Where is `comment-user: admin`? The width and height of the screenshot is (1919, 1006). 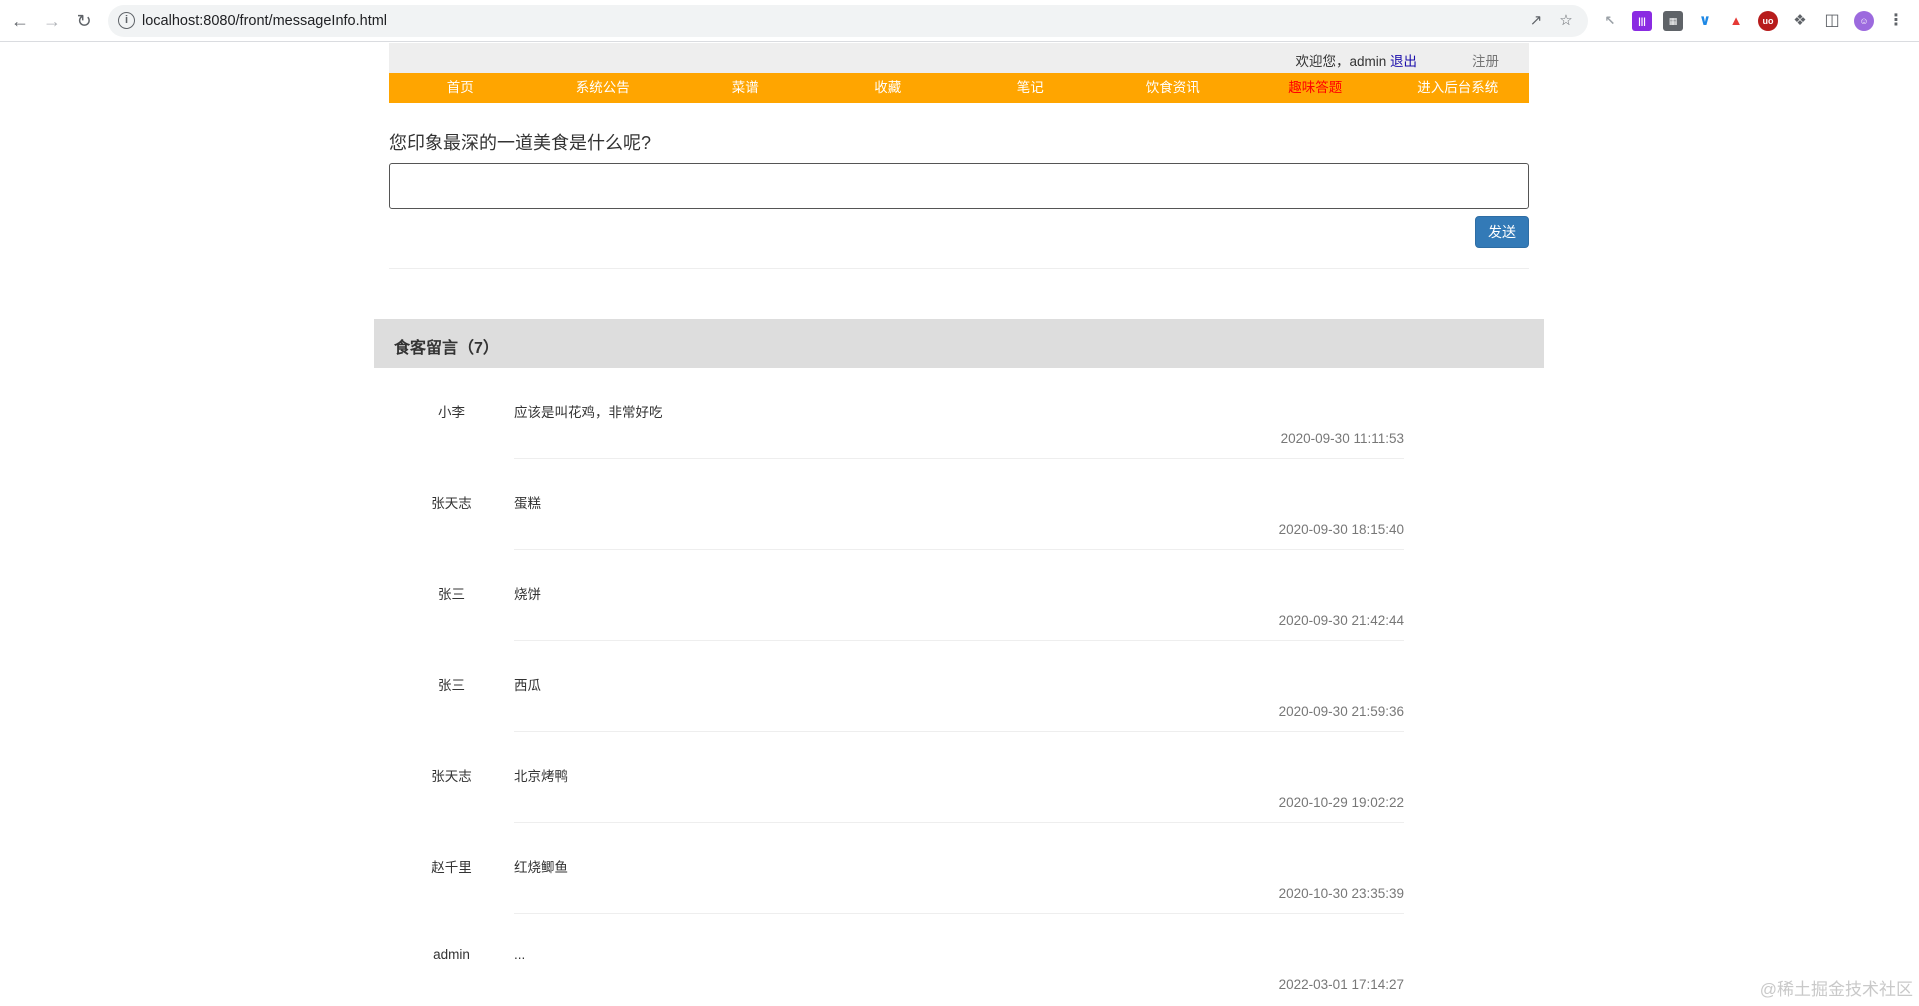 comment-user: admin is located at coordinates (451, 954).